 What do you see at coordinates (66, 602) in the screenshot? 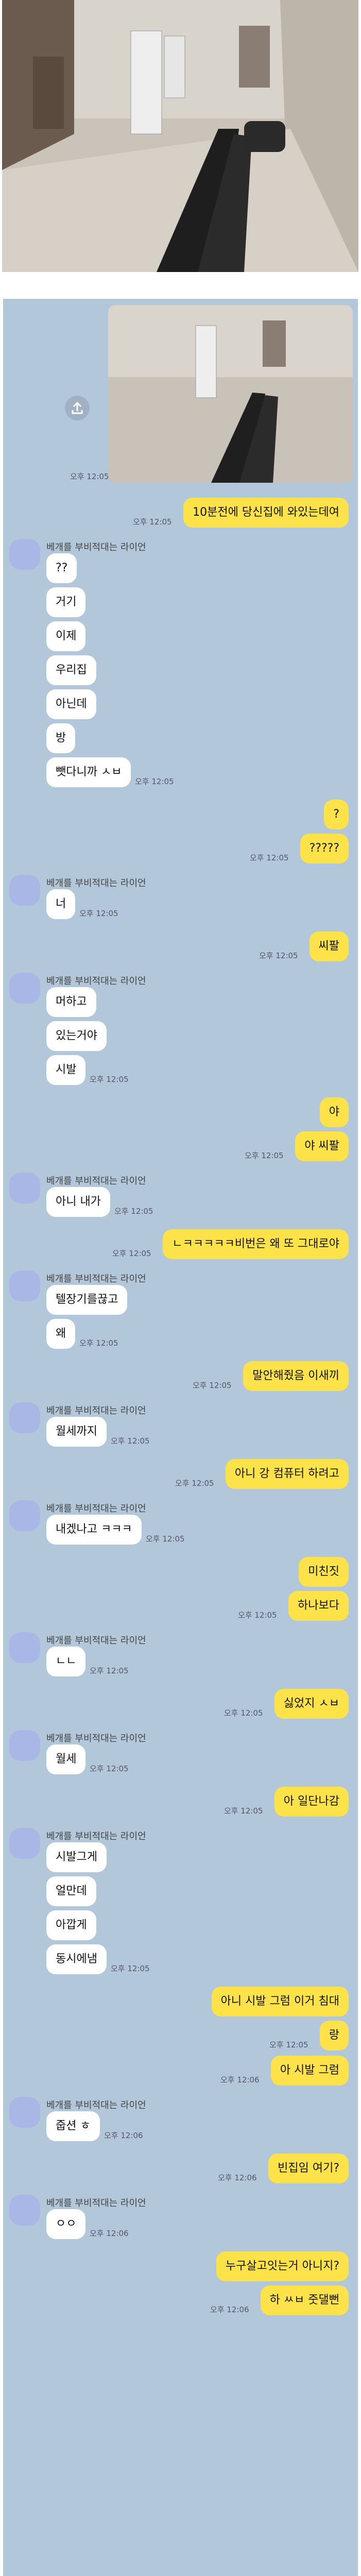
I see `received-message: 거기` at bounding box center [66, 602].